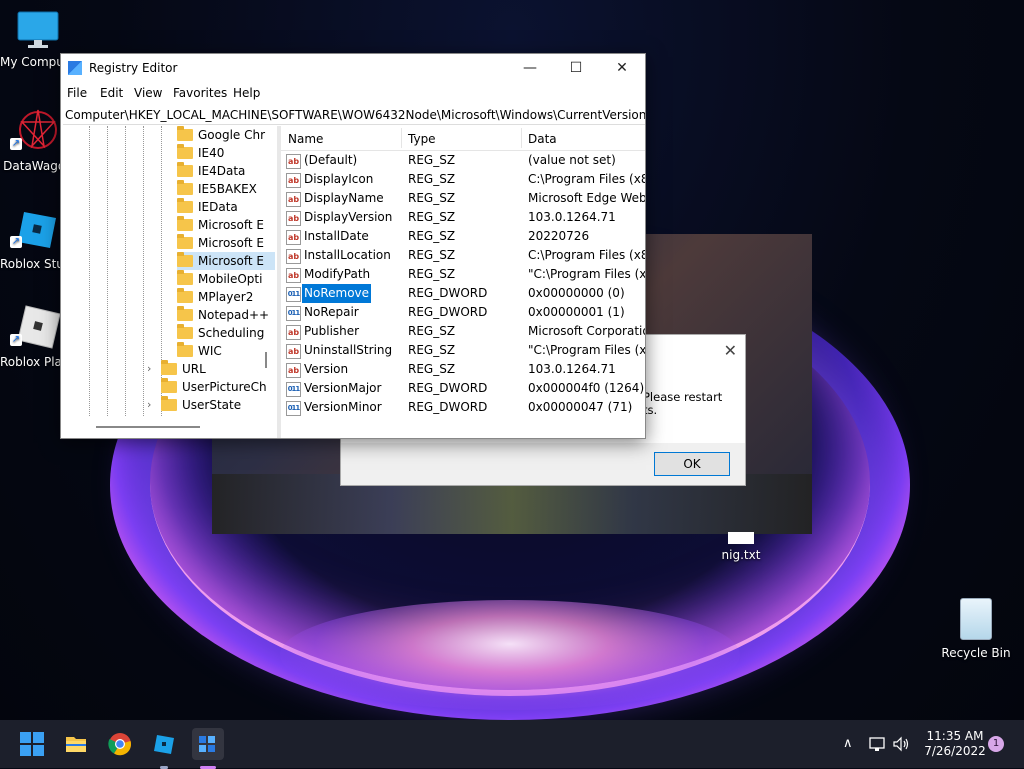 Image resolution: width=1024 pixels, height=769 pixels. Describe the element at coordinates (542, 139) in the screenshot. I see `column-header-data: Data` at that location.